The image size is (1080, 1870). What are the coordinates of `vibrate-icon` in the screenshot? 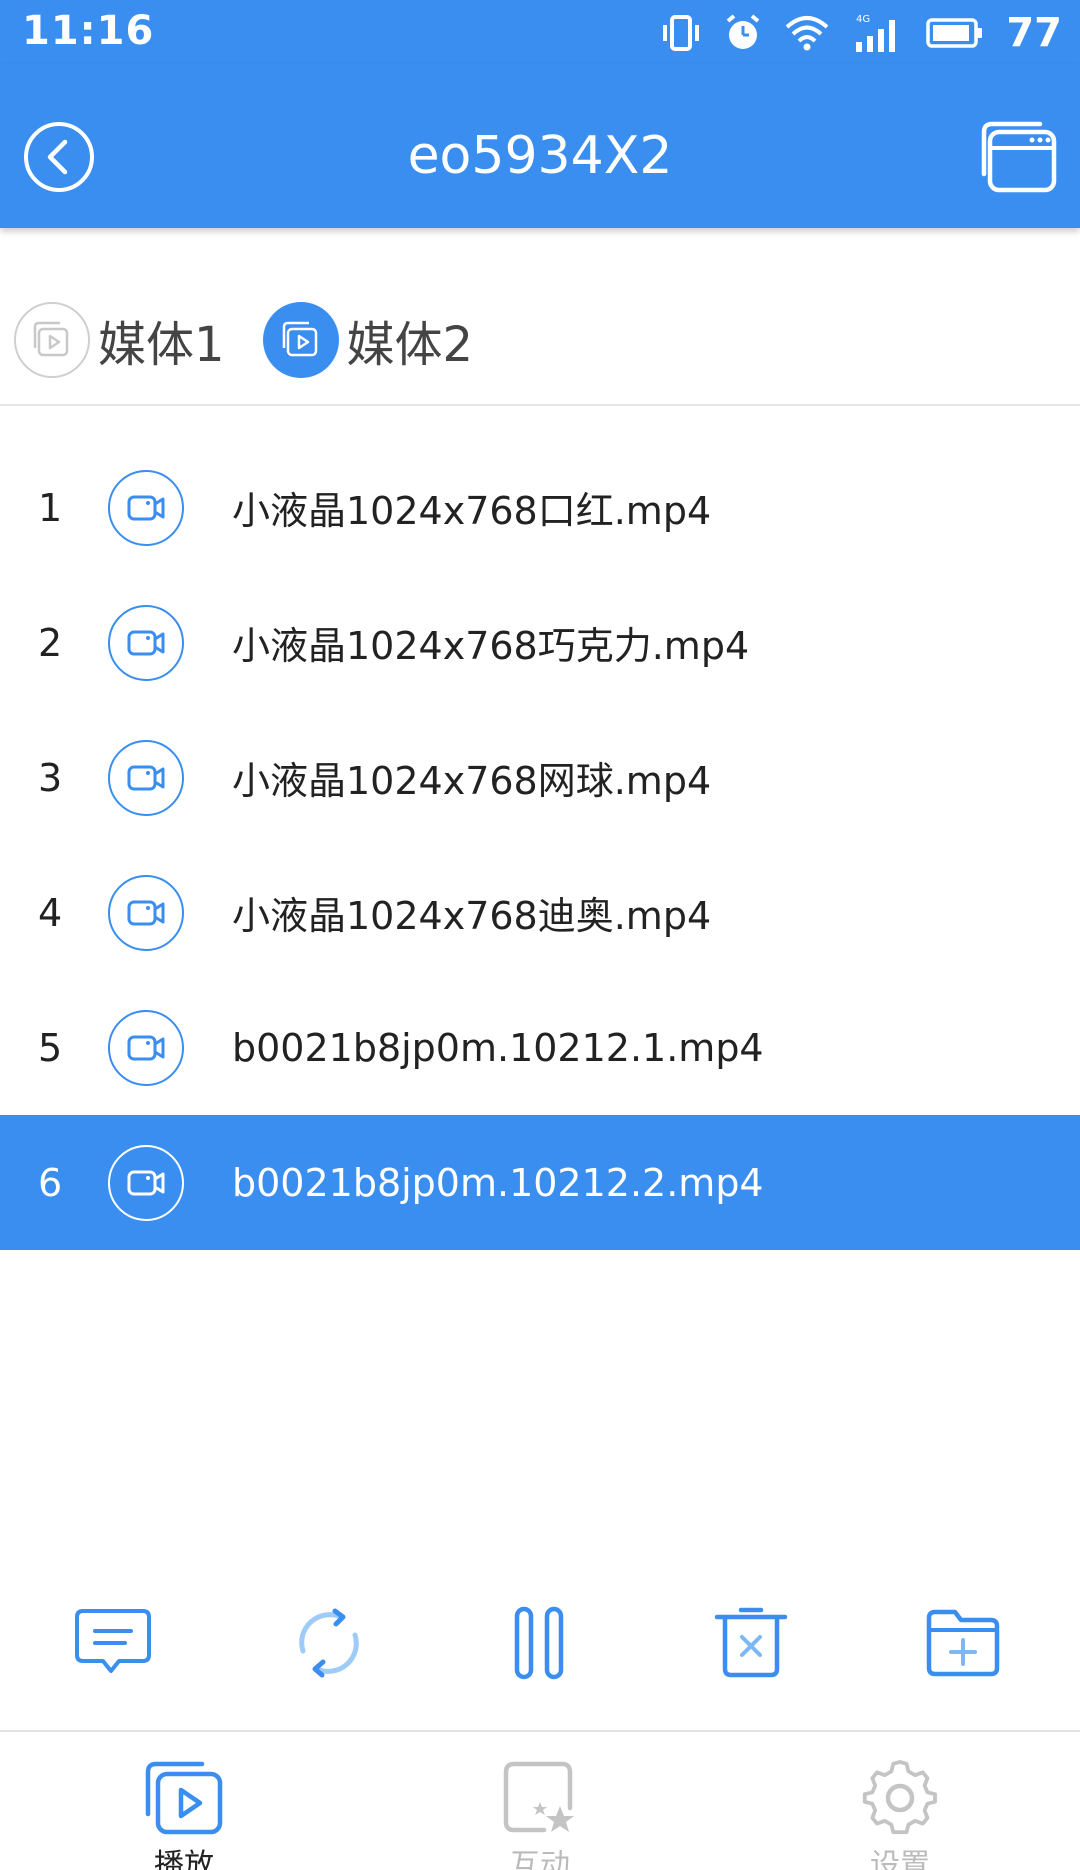 It's located at (681, 33).